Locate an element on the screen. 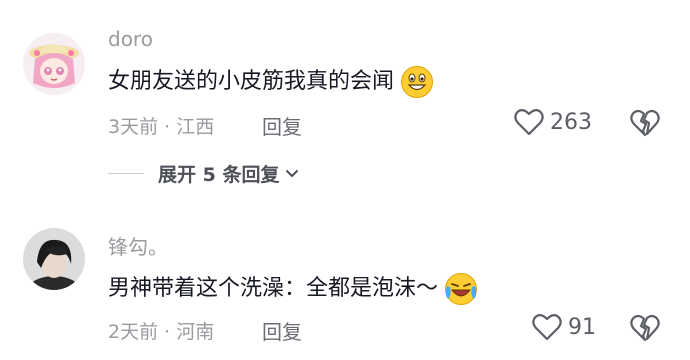  comment-meta: 2天前 · 河南 is located at coordinates (161, 332).